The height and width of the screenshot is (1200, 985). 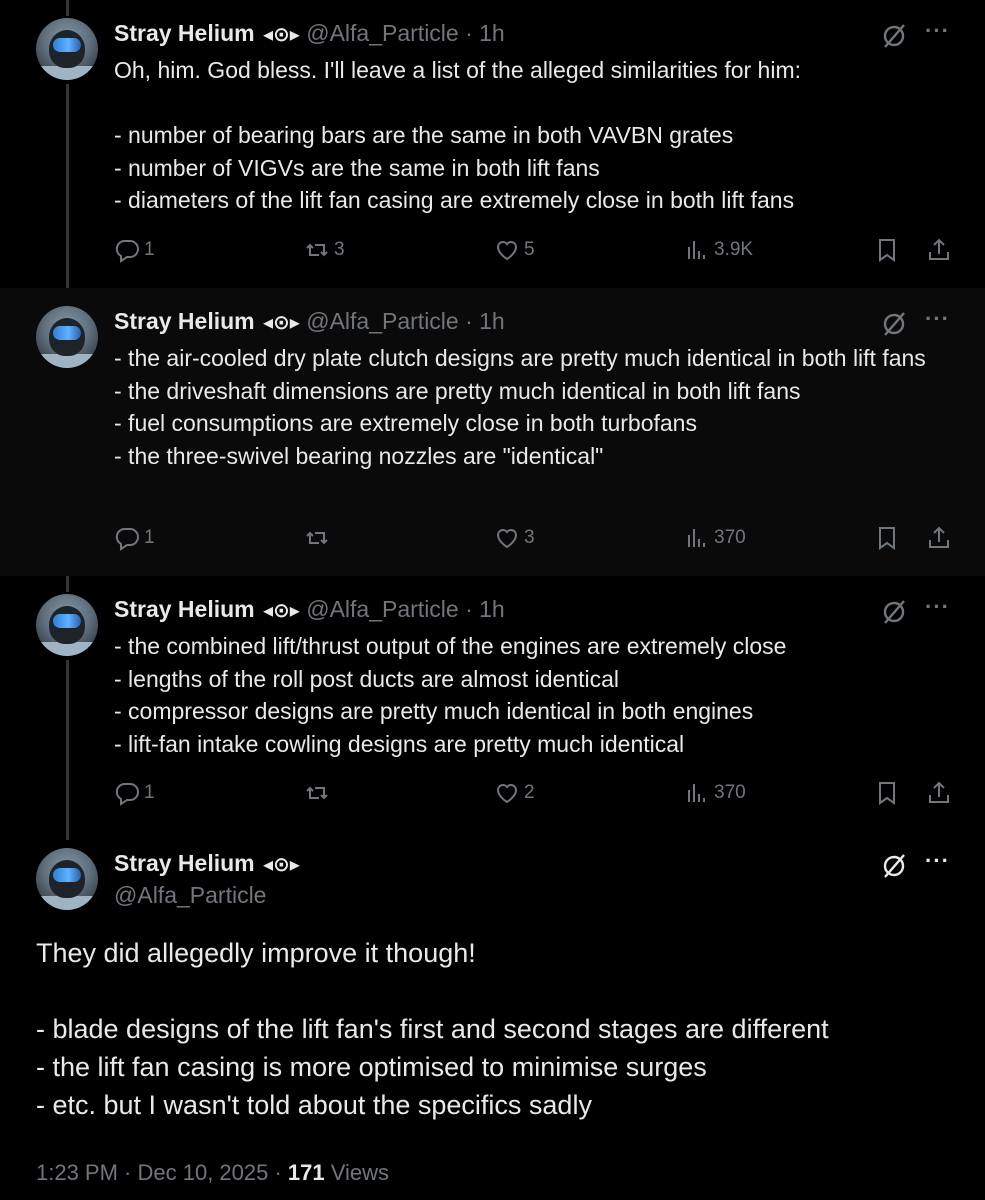 I want to click on repost-button: 3, so click(x=324, y=250).